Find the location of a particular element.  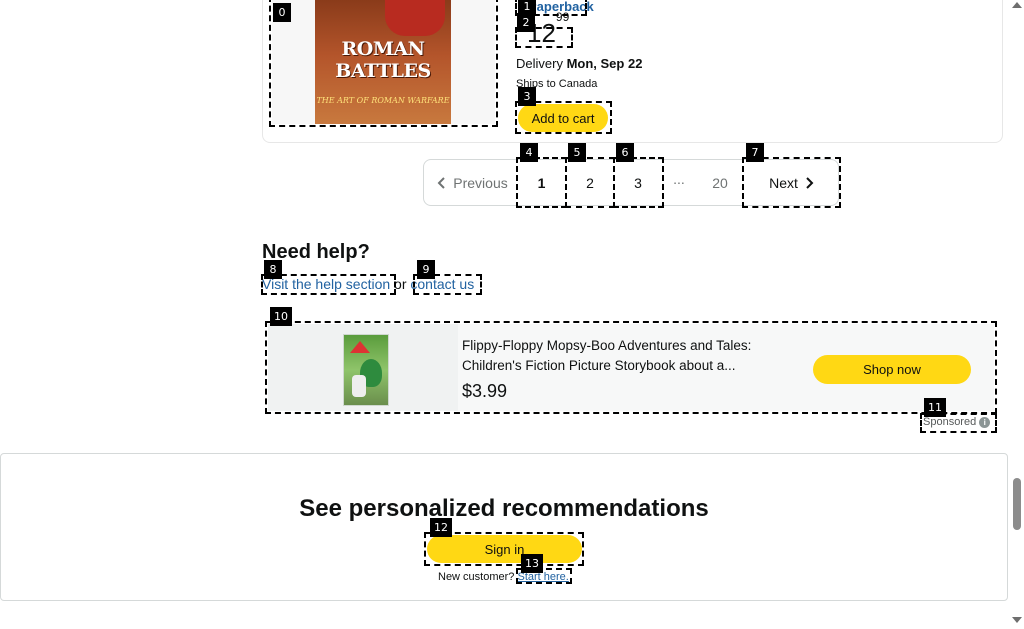

house-roof-graphic is located at coordinates (360, 347).